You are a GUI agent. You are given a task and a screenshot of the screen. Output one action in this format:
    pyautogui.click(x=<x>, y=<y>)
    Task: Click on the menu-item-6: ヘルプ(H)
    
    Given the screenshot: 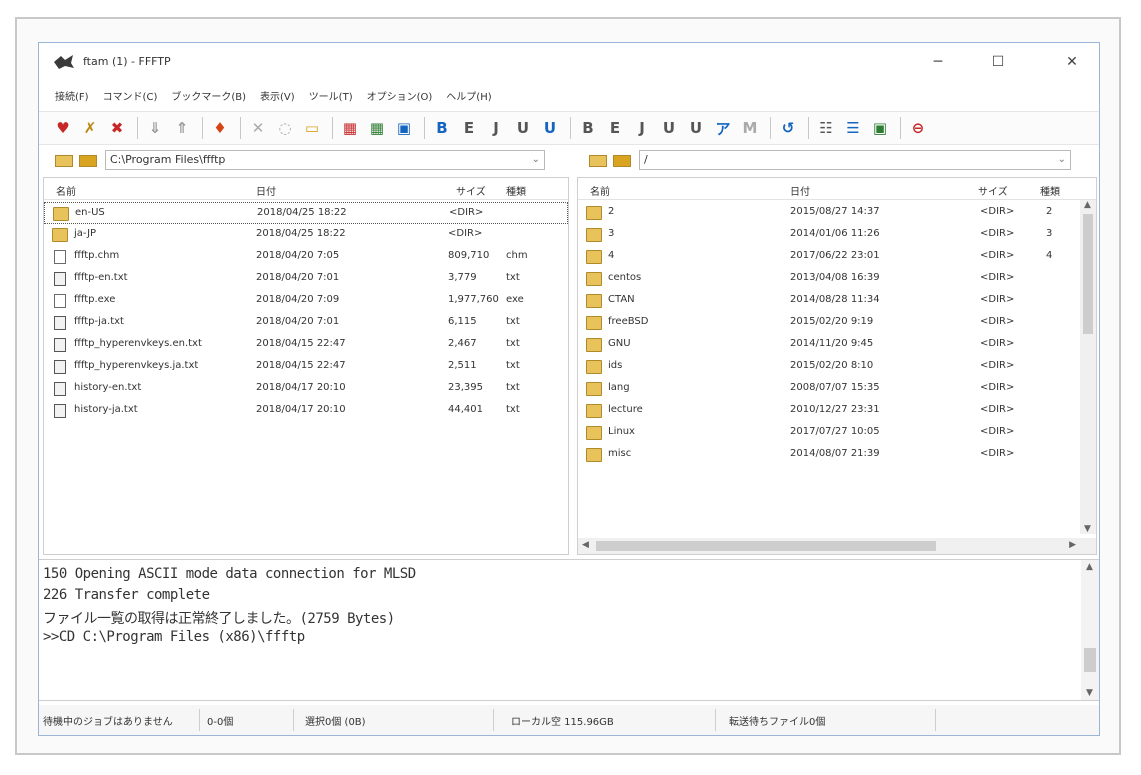 What is the action you would take?
    pyautogui.click(x=468, y=95)
    